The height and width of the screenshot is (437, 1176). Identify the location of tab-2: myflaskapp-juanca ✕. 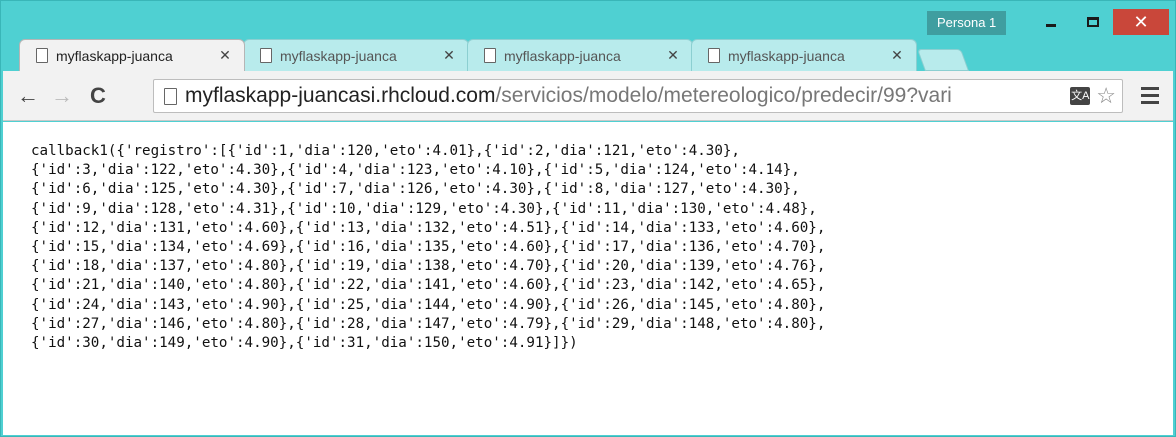
(580, 55).